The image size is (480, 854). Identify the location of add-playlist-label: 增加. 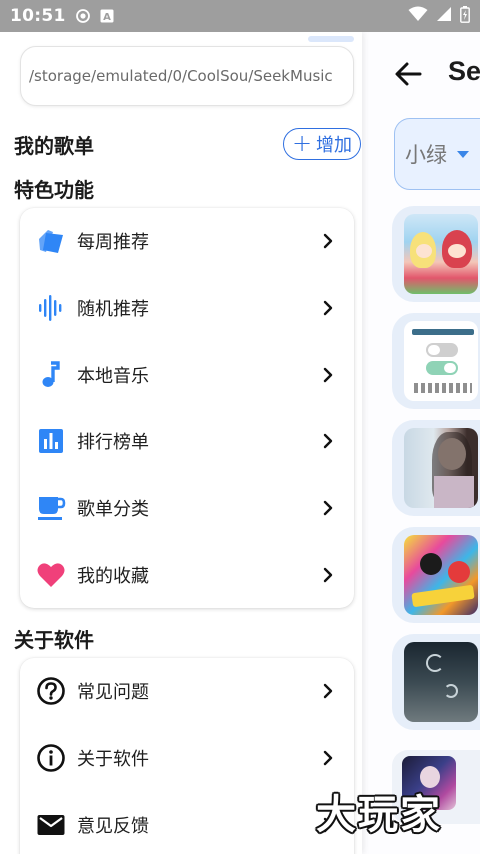
(334, 145).